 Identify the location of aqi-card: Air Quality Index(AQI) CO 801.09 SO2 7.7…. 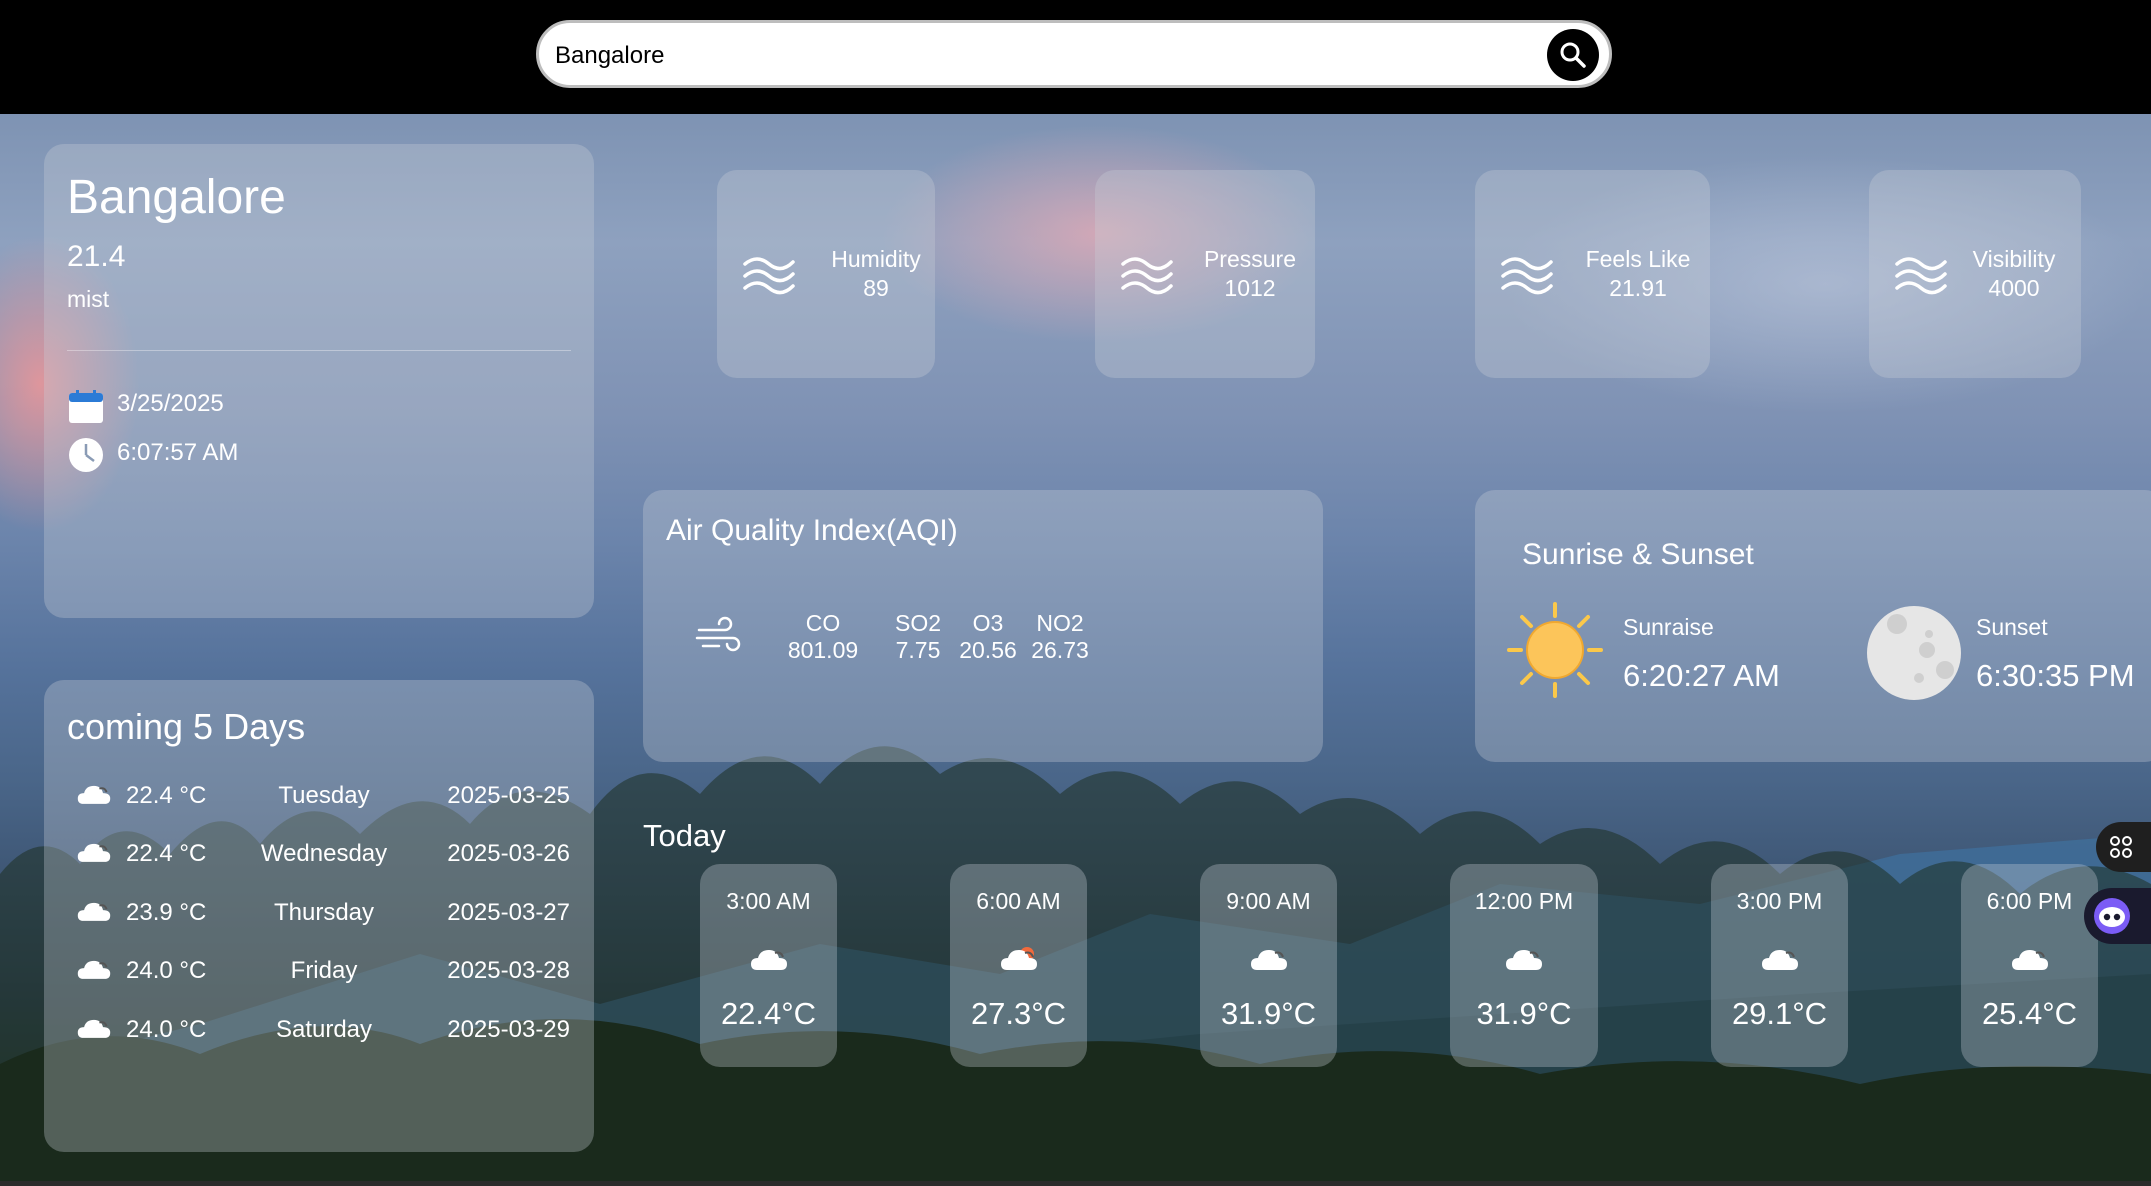
(983, 626).